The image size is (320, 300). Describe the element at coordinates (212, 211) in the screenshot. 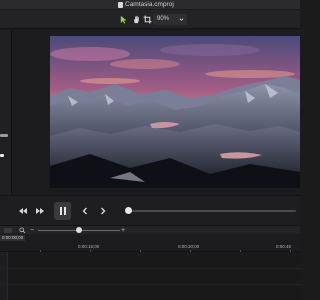

I see `playback-scrubber-track` at that location.